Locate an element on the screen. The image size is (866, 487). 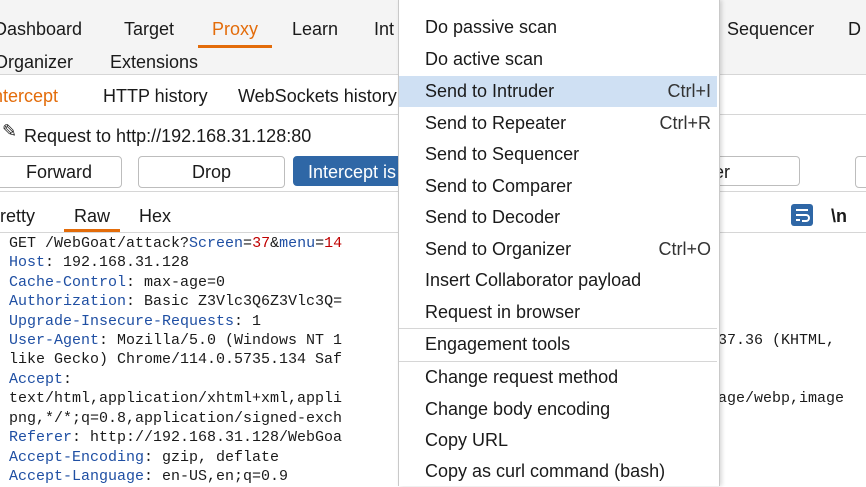
menu-item-label: Insert Collaborator payload is located at coordinates (533, 280).